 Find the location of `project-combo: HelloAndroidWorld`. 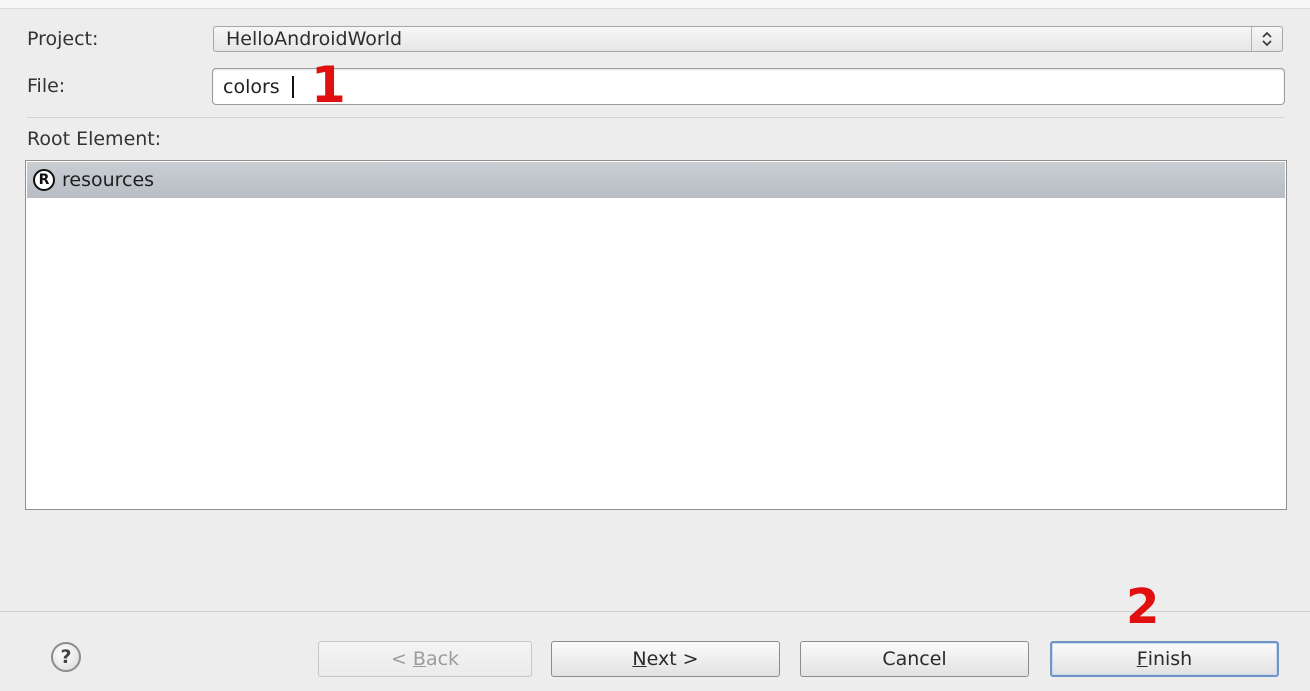

project-combo: HelloAndroidWorld is located at coordinates (748, 39).